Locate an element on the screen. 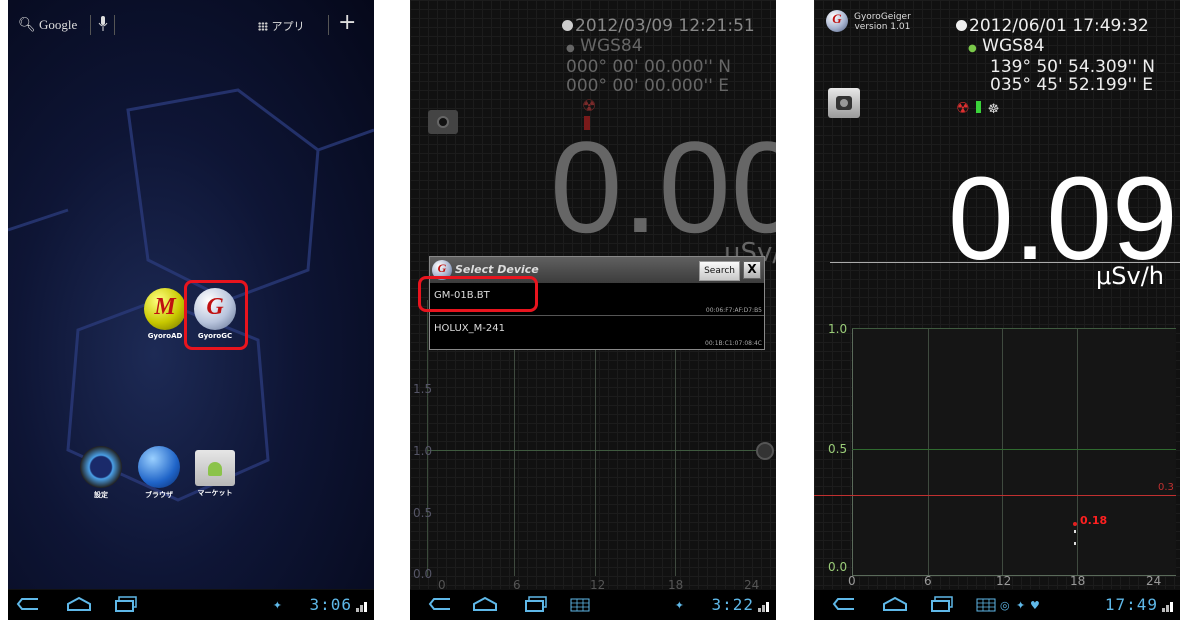 The width and height of the screenshot is (1184, 620). datetime-text: 2012/03/09 12:21:51 is located at coordinates (665, 26).